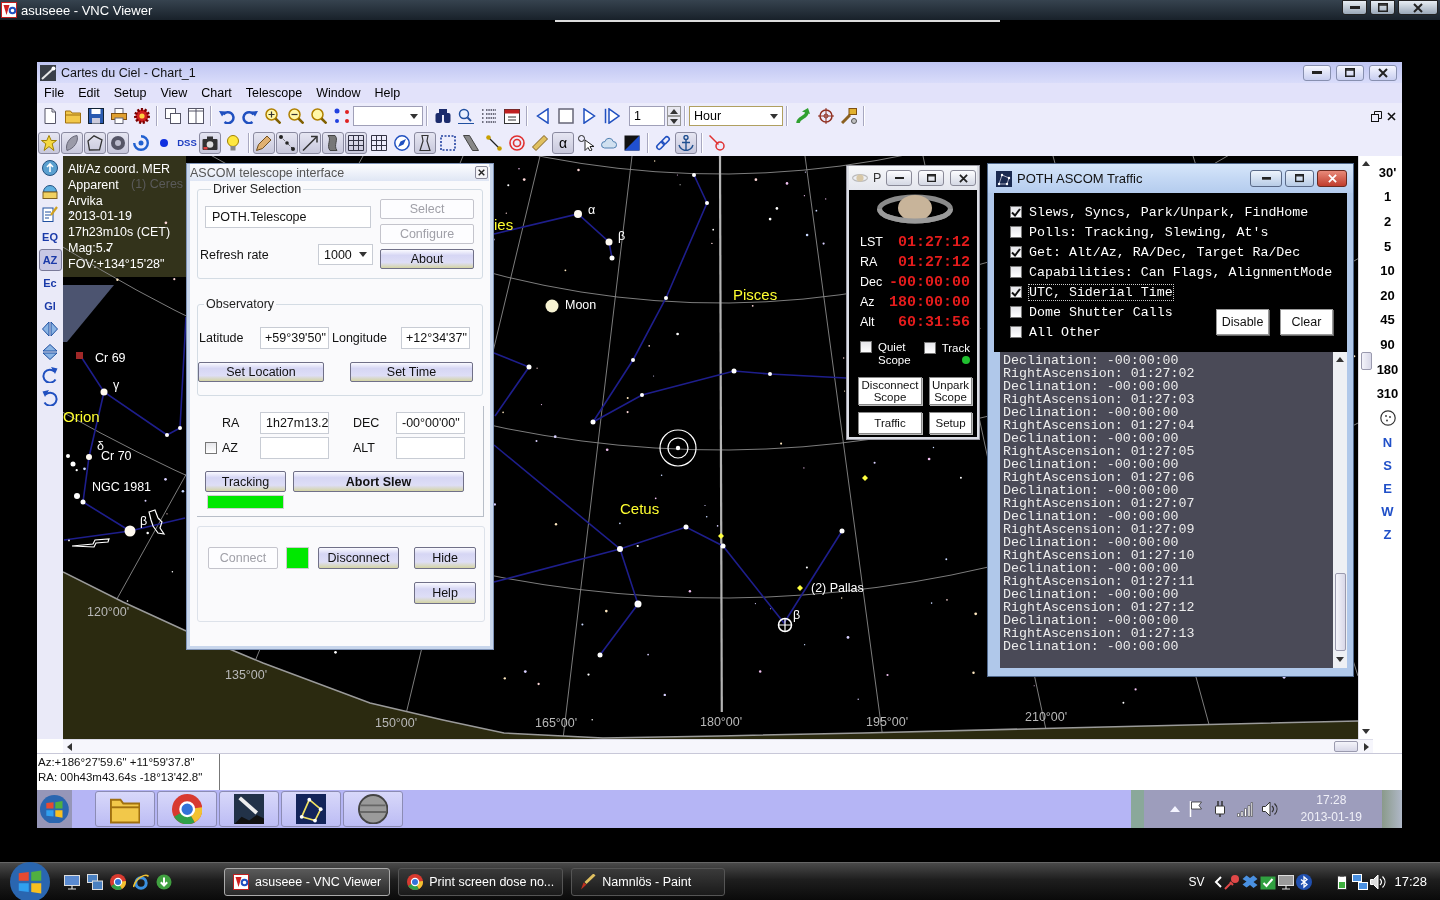 This screenshot has height=900, width=1440. Describe the element at coordinates (118, 116) in the screenshot. I see `printer-icon` at that location.